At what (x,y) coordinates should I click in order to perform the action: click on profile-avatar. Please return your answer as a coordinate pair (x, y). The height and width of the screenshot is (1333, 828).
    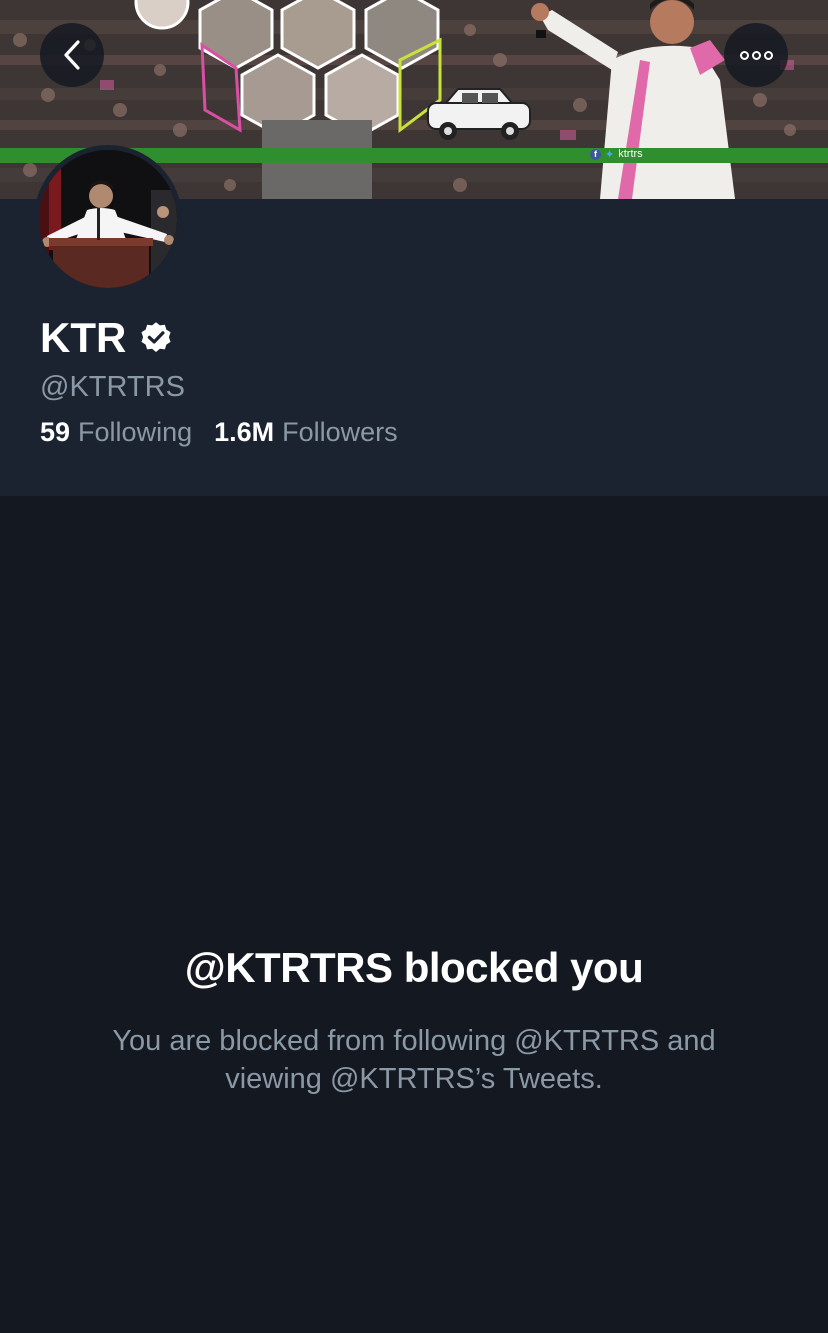
    Looking at the image, I should click on (108, 219).